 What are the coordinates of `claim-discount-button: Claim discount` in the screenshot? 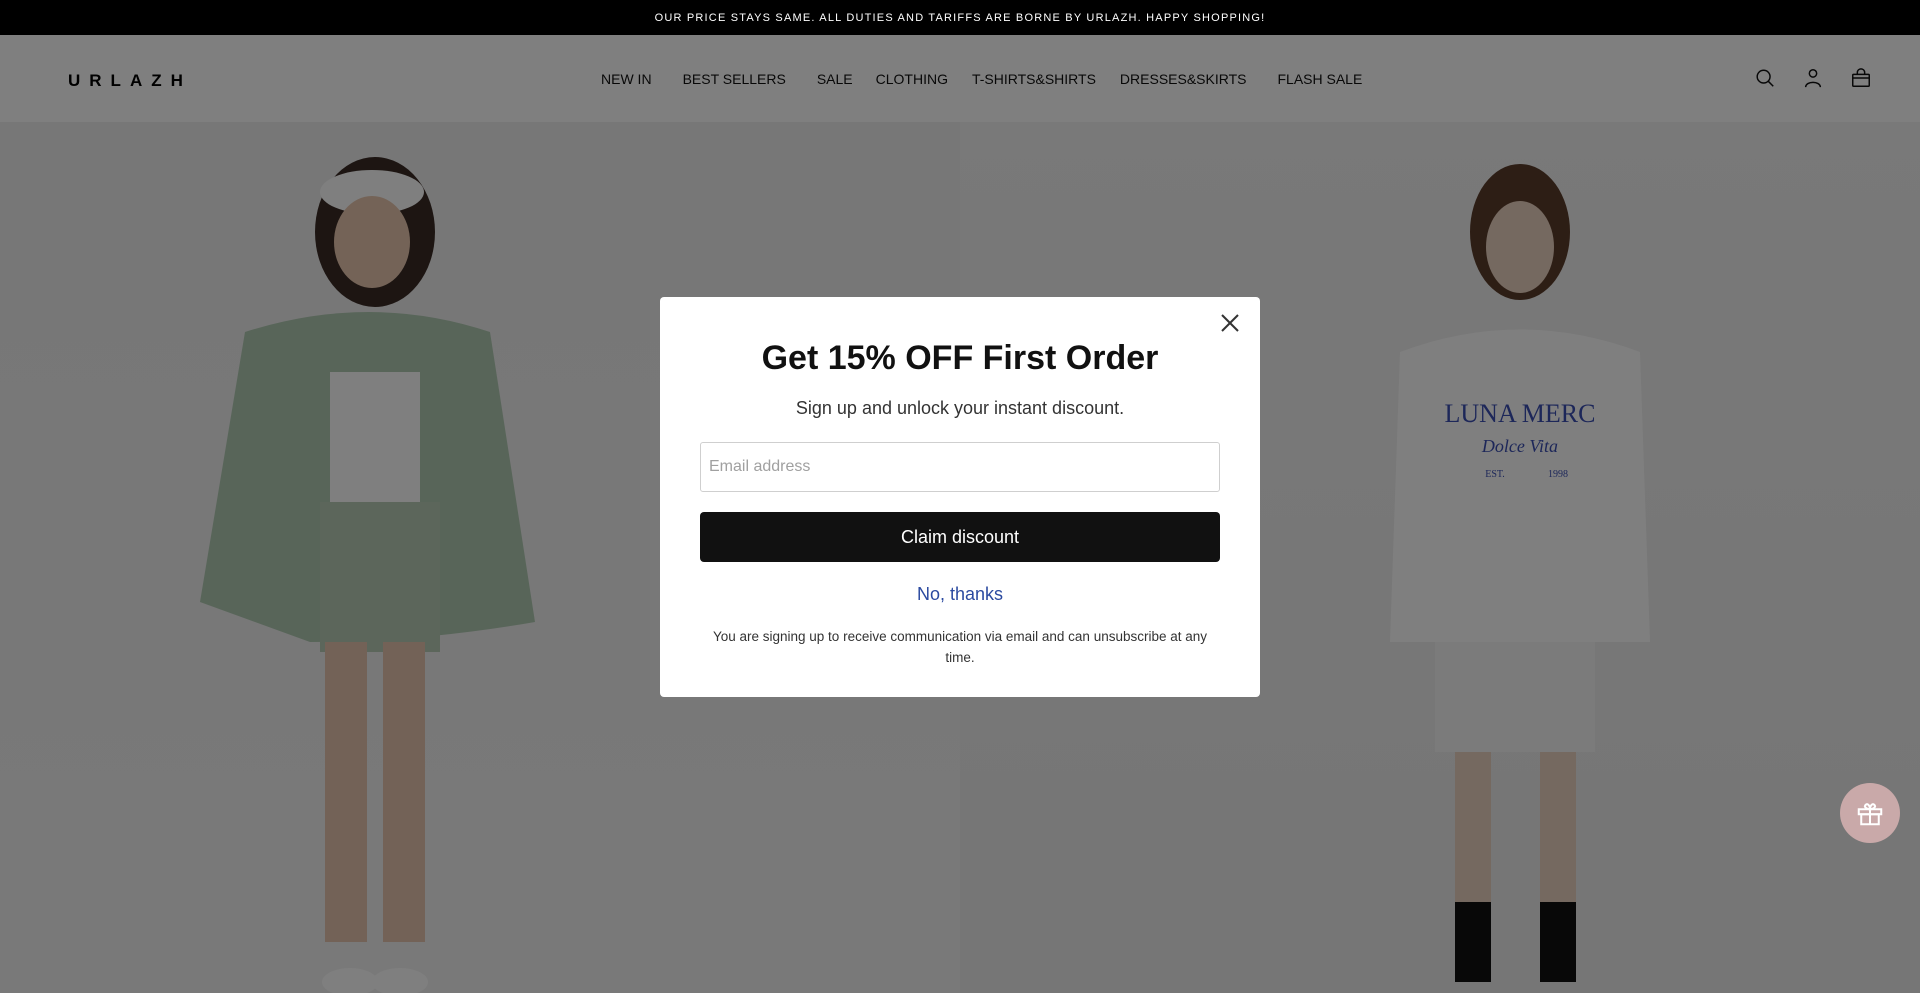 It's located at (960, 537).